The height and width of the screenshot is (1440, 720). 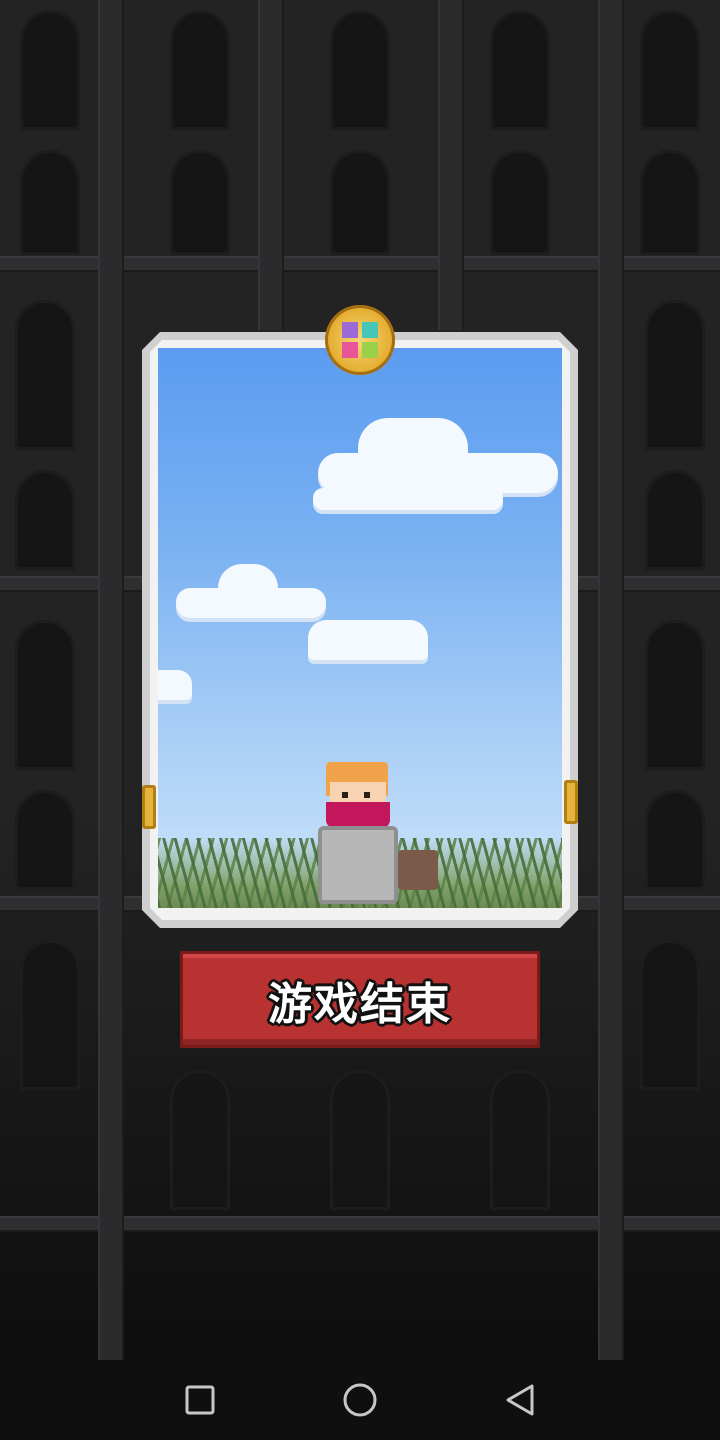 I want to click on card-emblem-icon, so click(x=360, y=340).